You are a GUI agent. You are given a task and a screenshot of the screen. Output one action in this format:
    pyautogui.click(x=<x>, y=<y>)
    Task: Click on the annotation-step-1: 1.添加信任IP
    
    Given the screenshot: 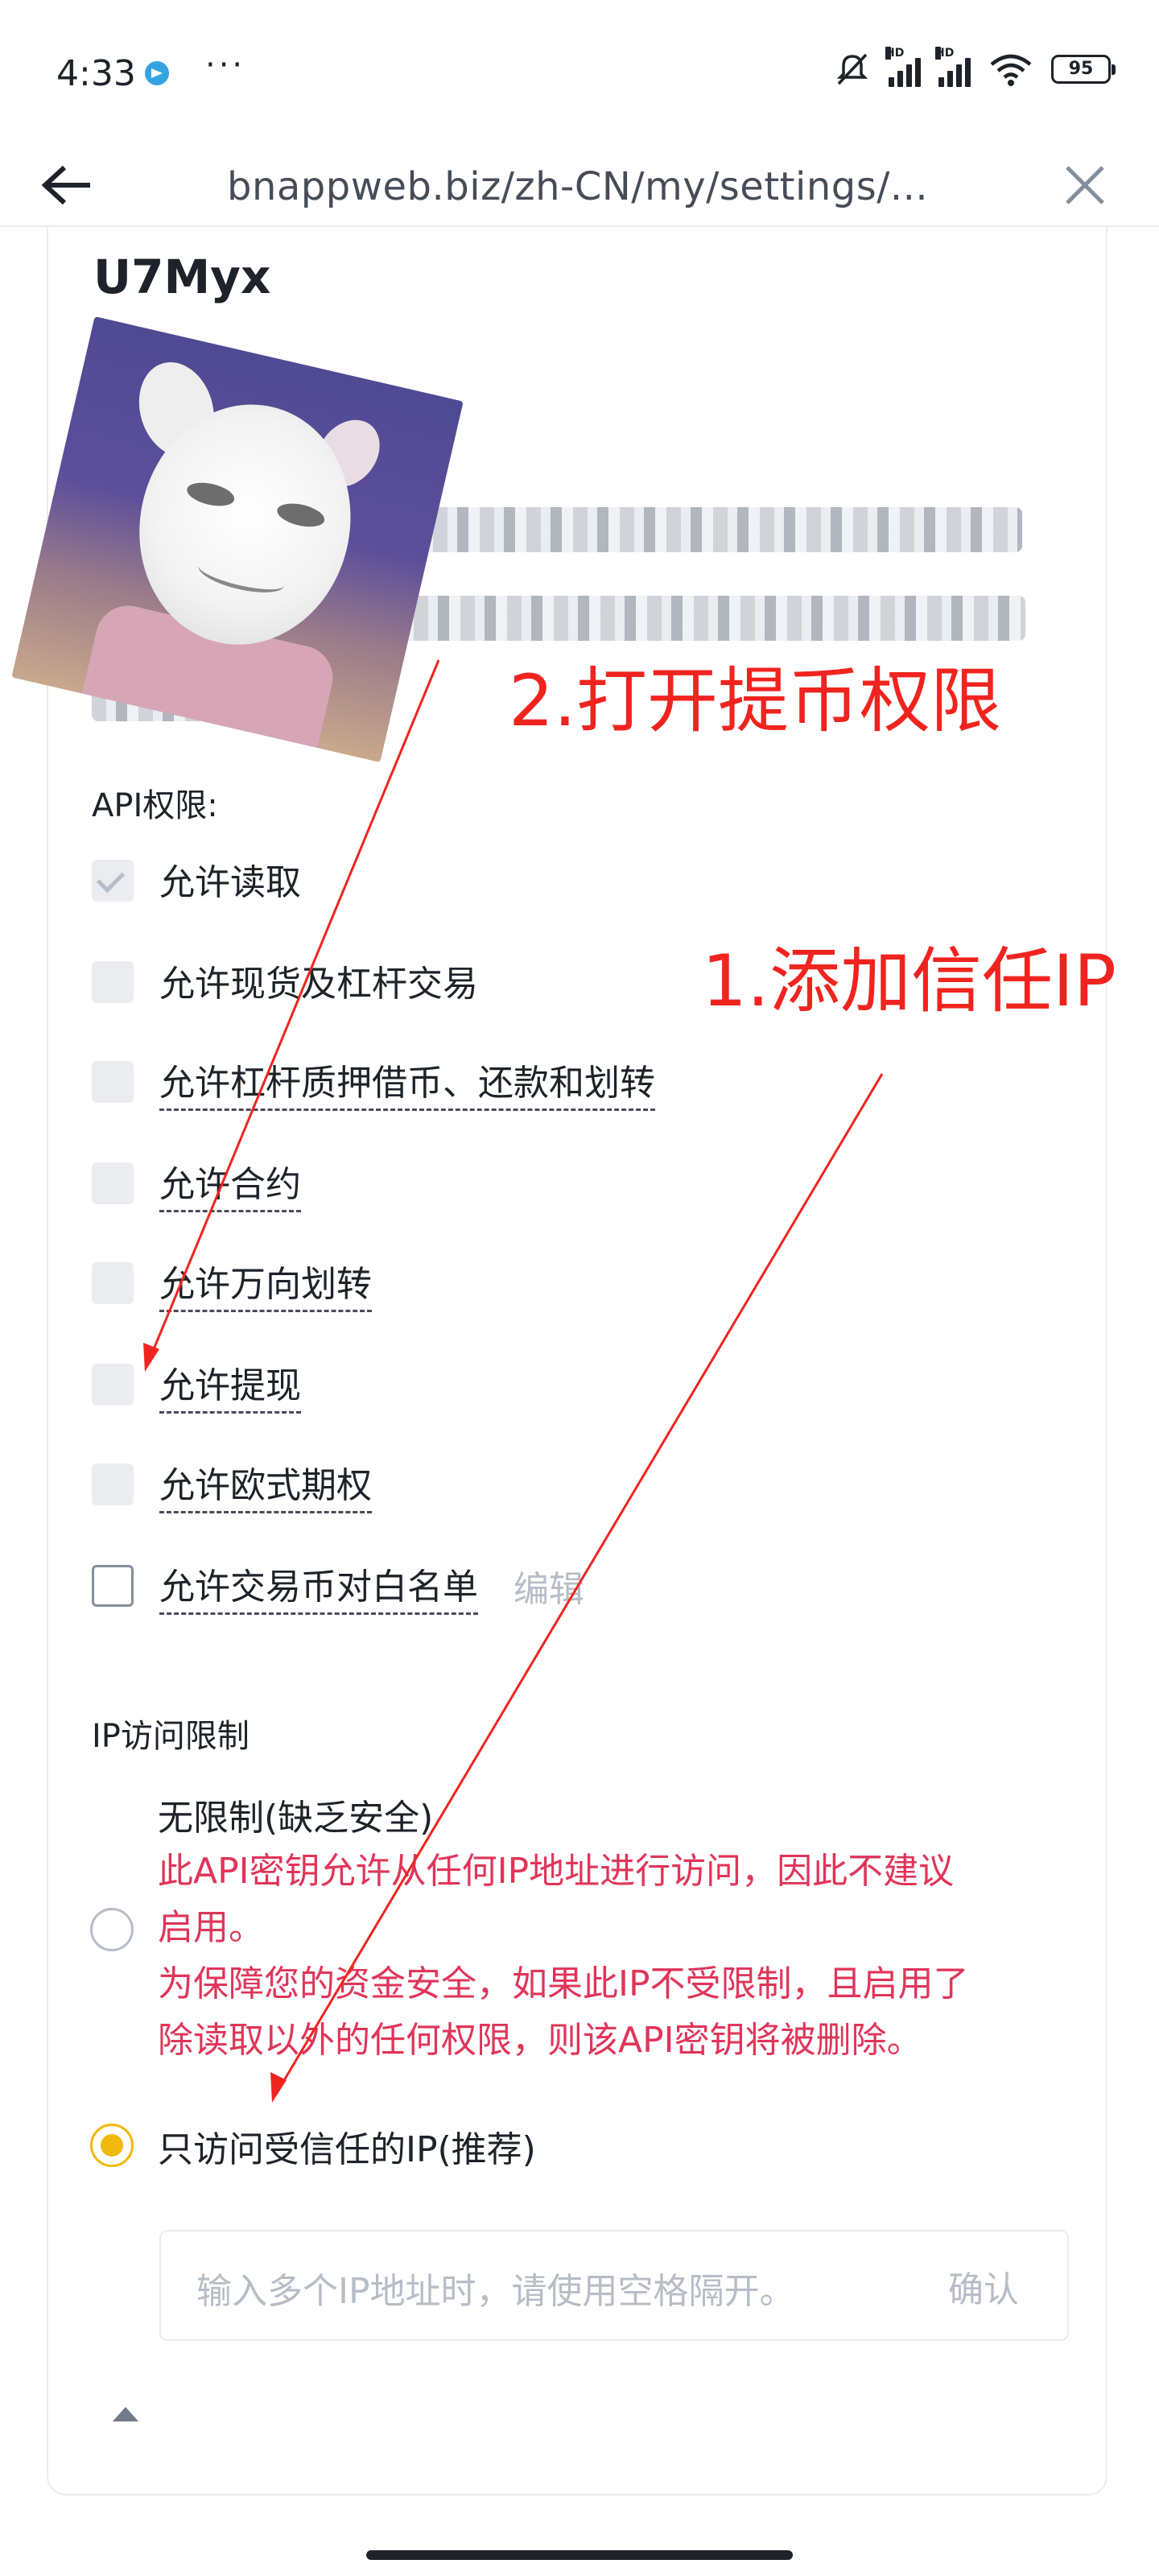 What is the action you would take?
    pyautogui.click(x=909, y=980)
    